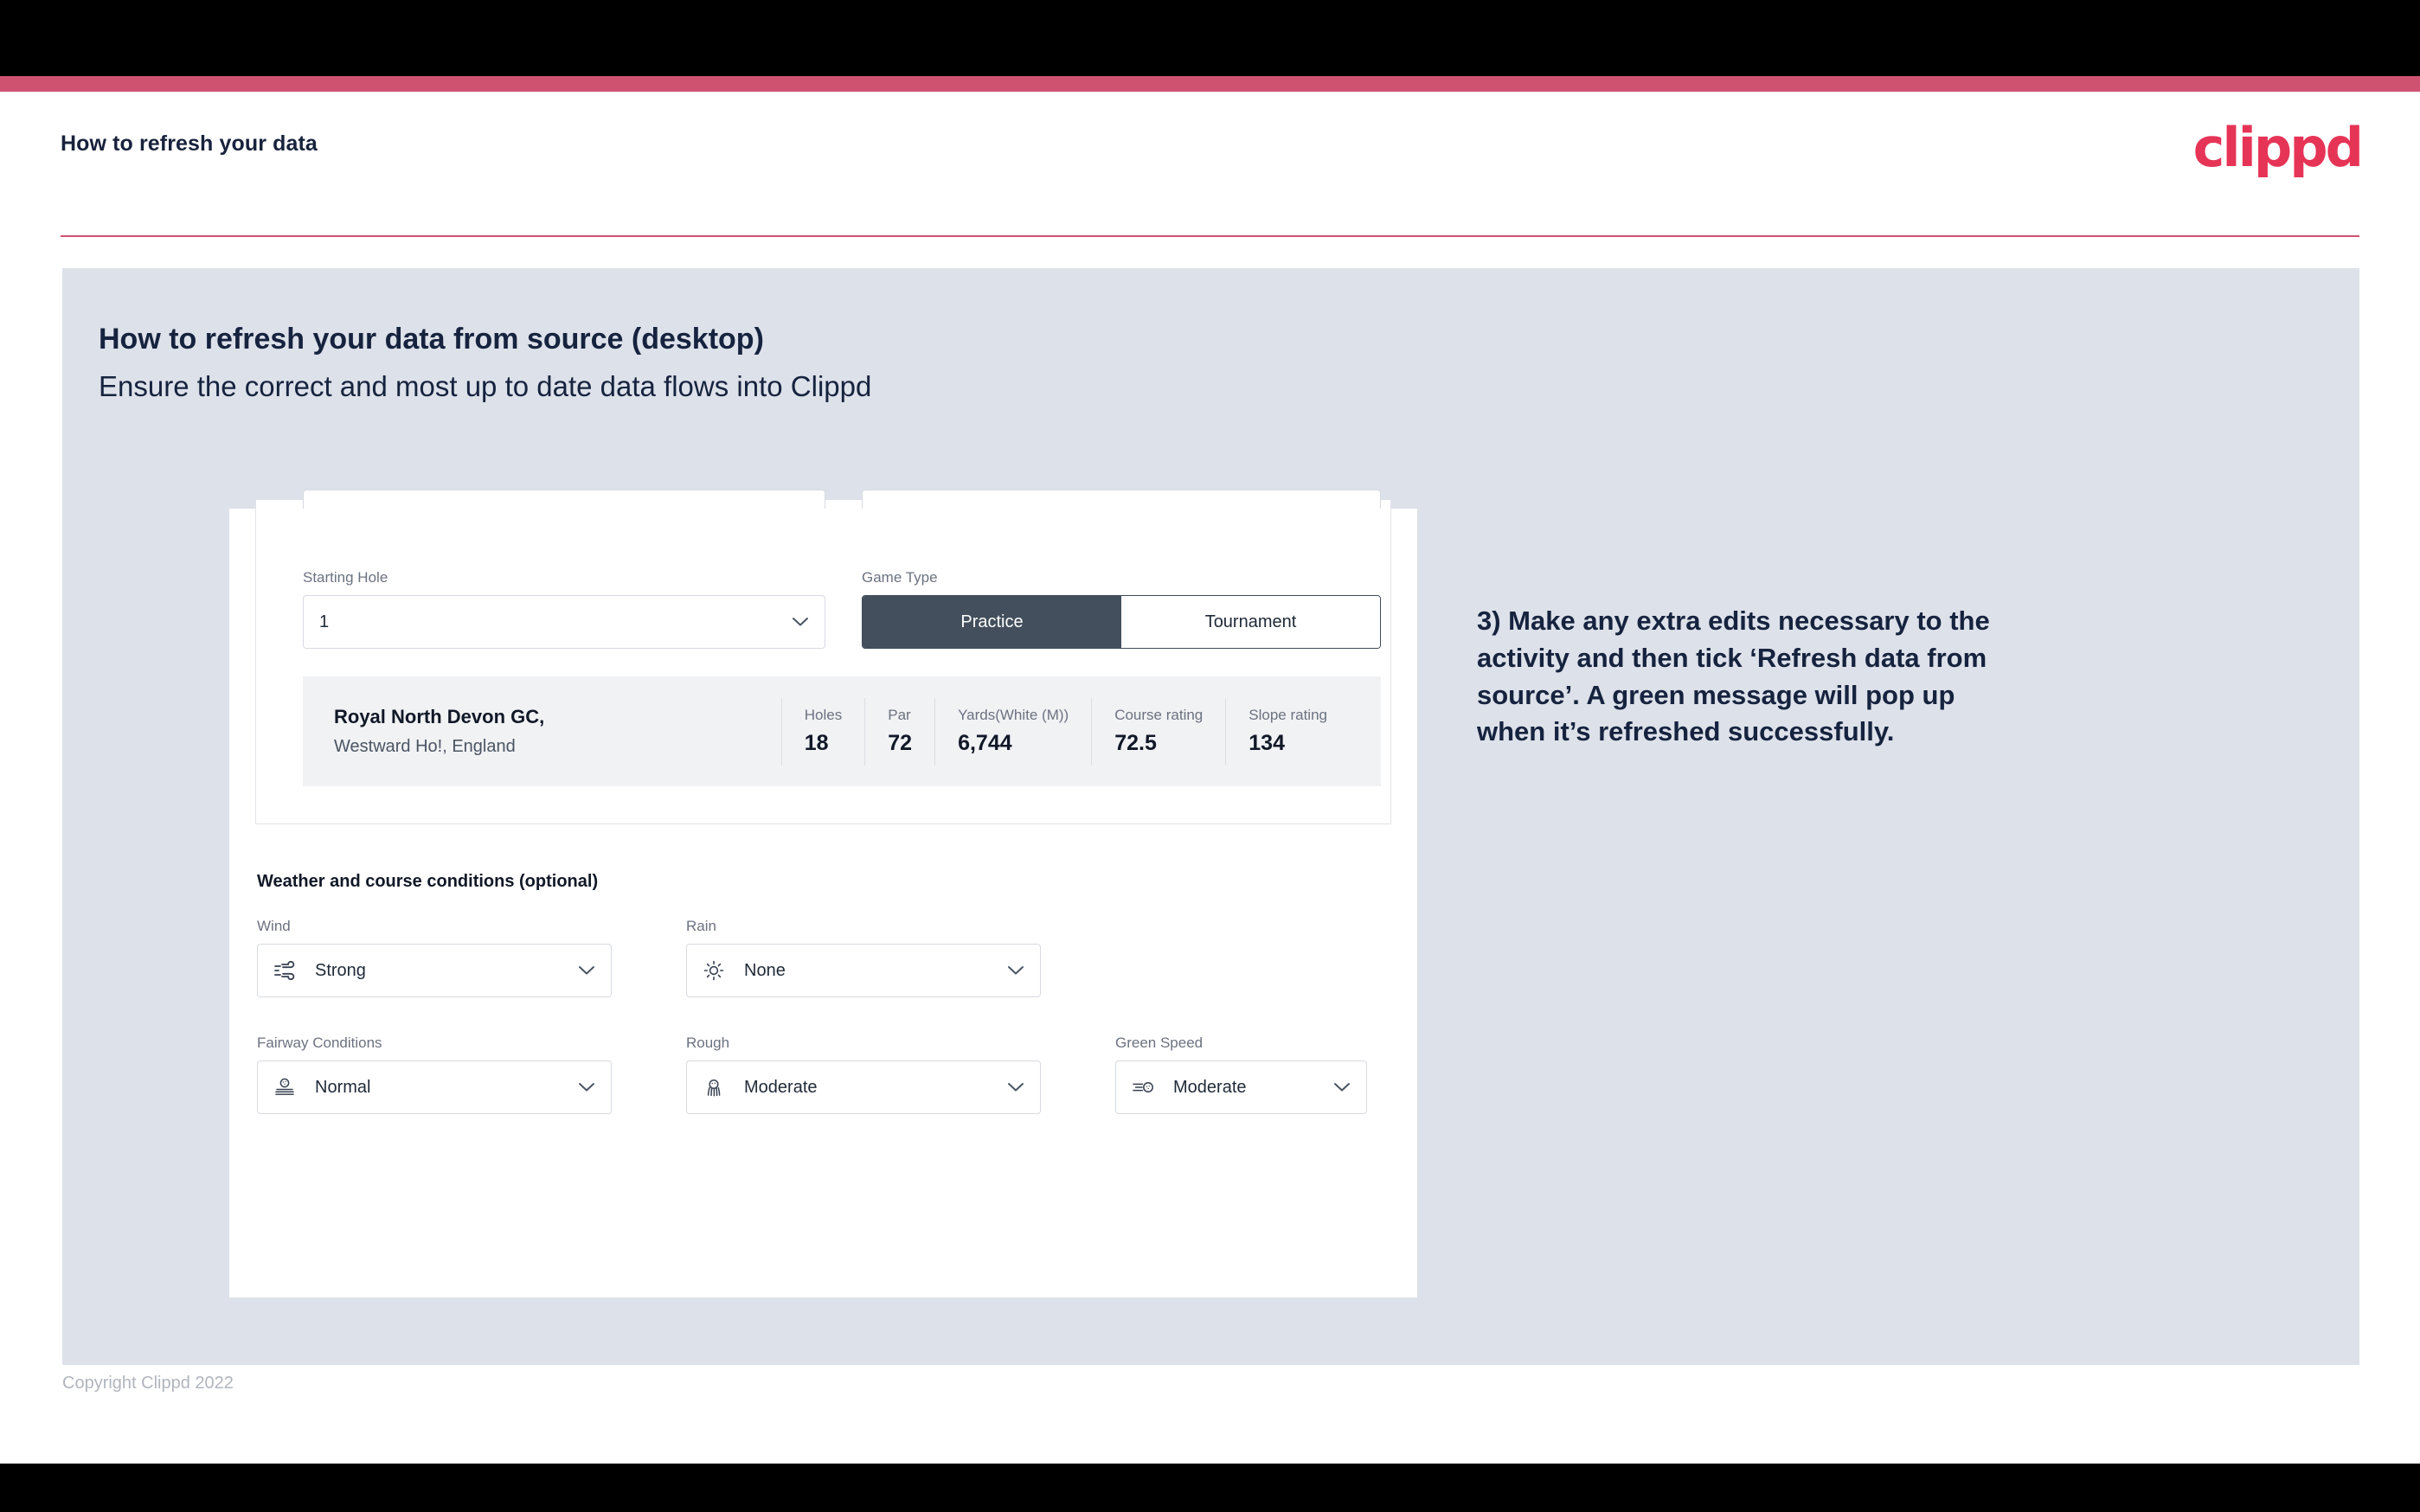  I want to click on top-black-bar, so click(1210, 38).